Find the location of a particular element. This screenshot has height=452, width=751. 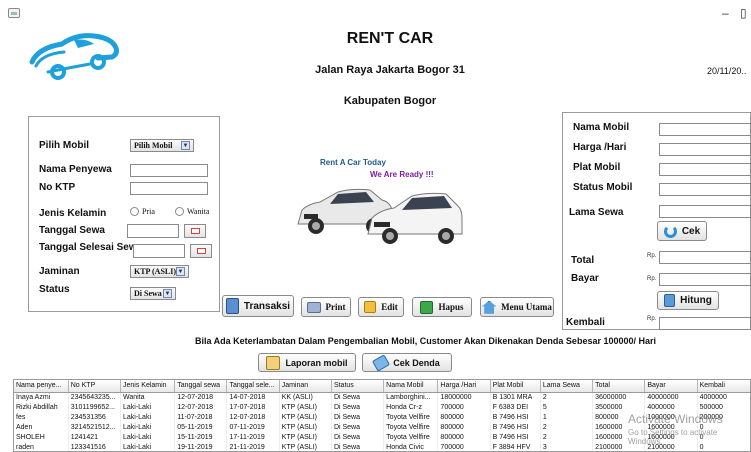

kembali-input is located at coordinates (705, 323).